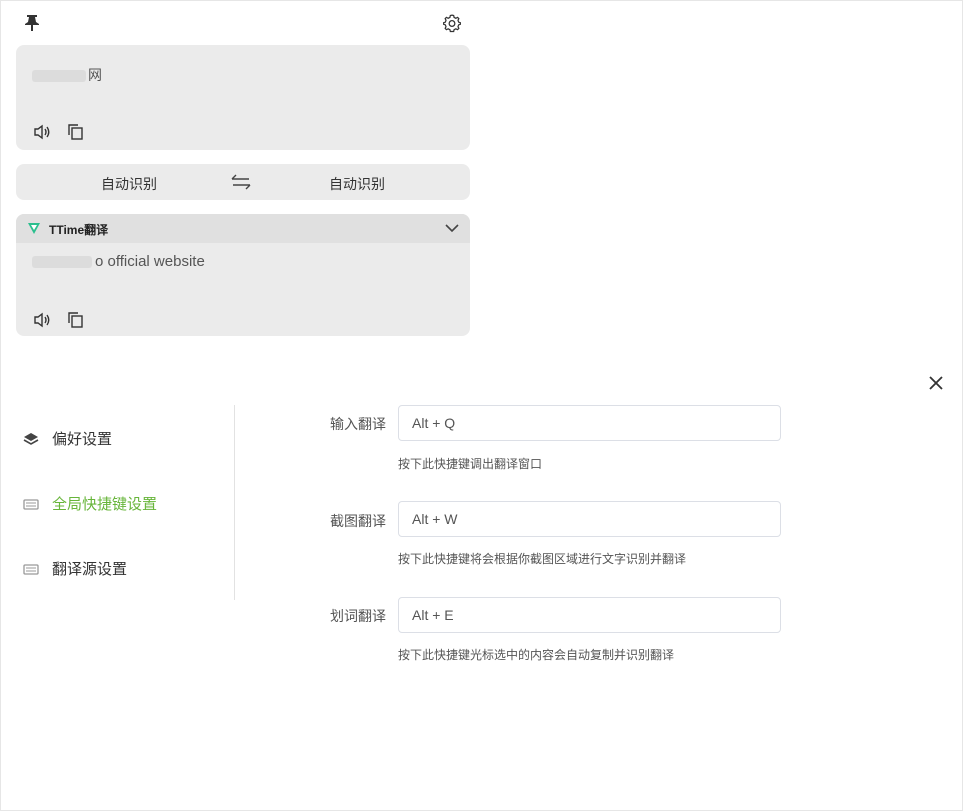  What do you see at coordinates (936, 383) in the screenshot?
I see `close-icon` at bounding box center [936, 383].